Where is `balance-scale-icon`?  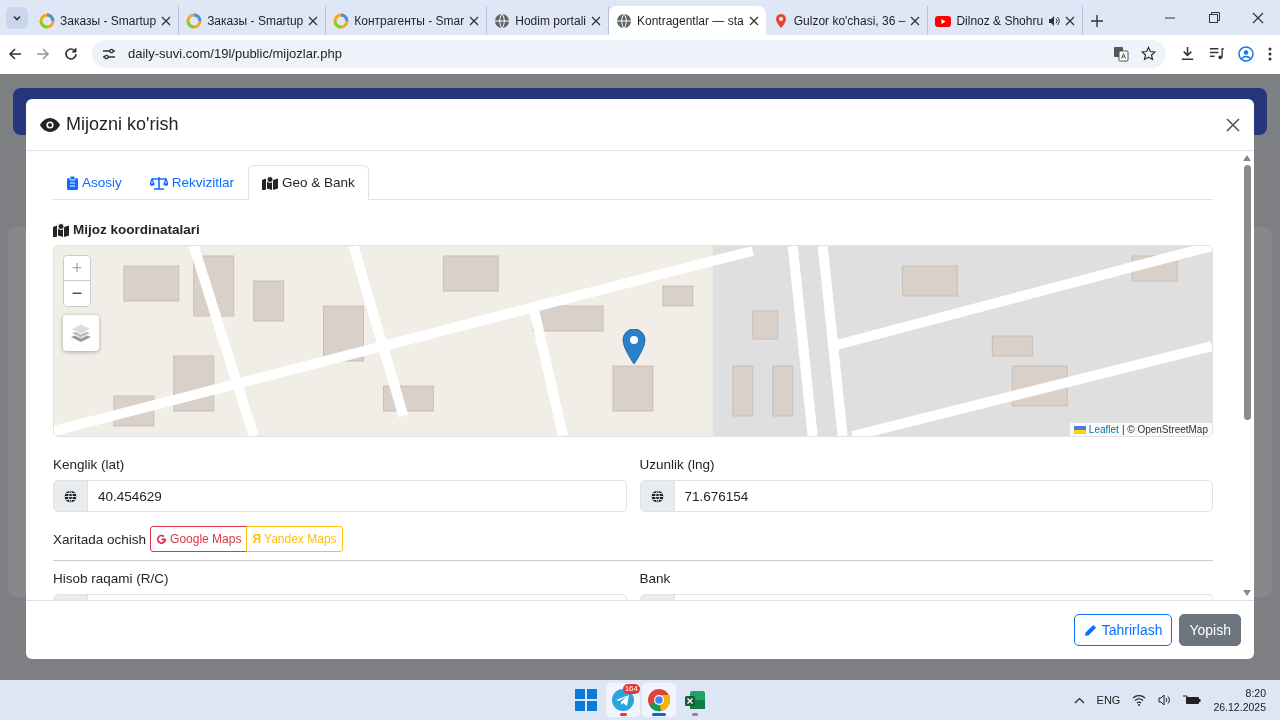
balance-scale-icon is located at coordinates (158, 182).